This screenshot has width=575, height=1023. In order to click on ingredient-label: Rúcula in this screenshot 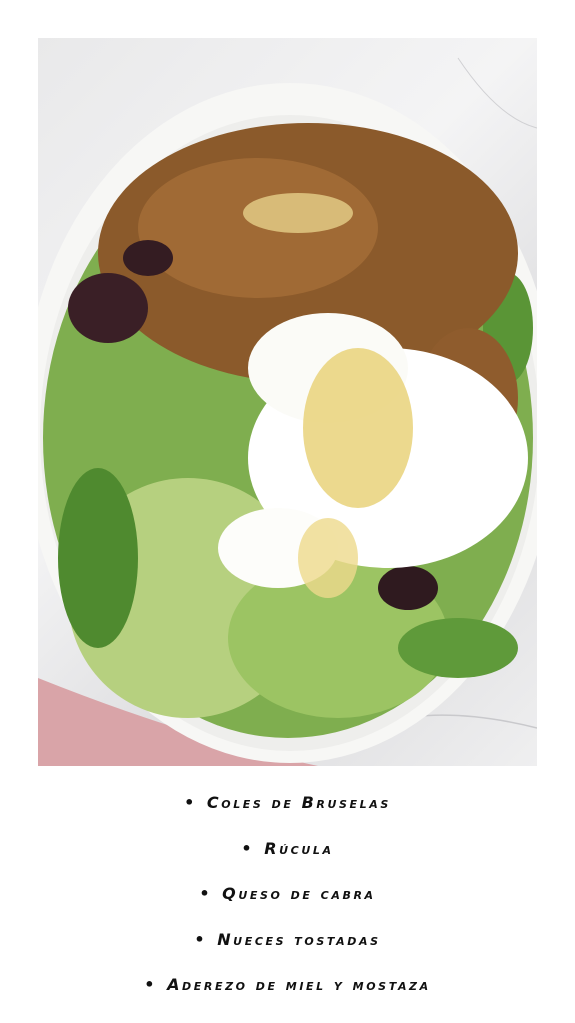, I will do `click(299, 848)`.